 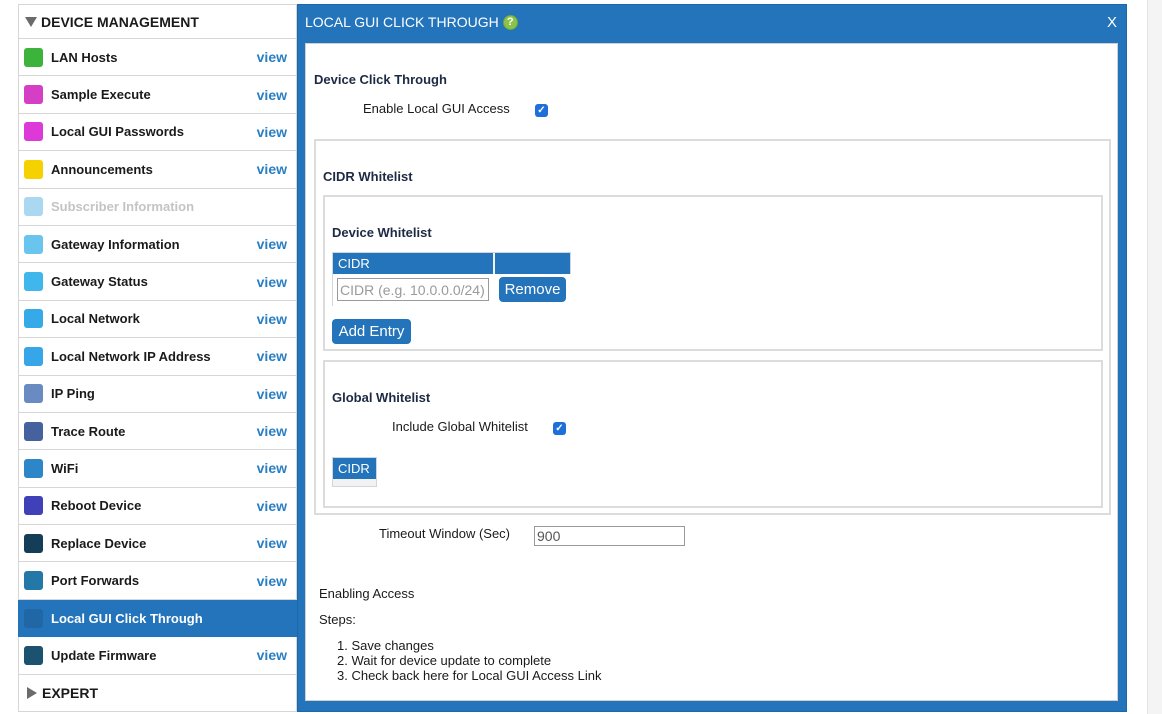 What do you see at coordinates (95, 319) in the screenshot?
I see `sidebar-item-label: Local Network` at bounding box center [95, 319].